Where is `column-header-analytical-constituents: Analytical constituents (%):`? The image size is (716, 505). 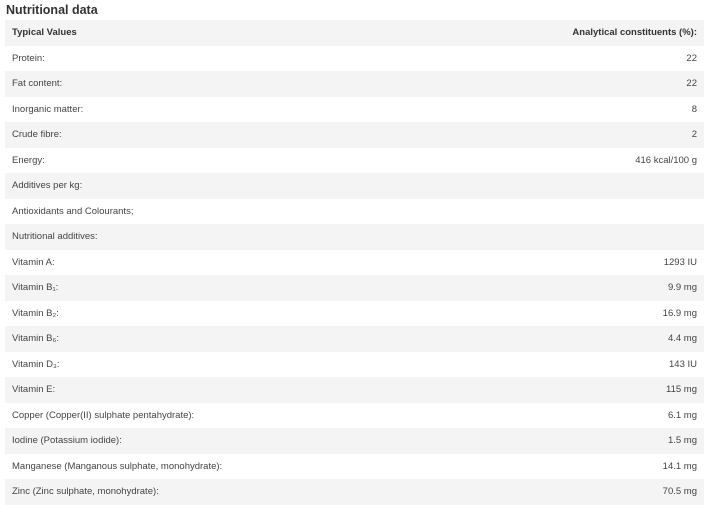
column-header-analytical-constituents: Analytical constituents (%): is located at coordinates (634, 33).